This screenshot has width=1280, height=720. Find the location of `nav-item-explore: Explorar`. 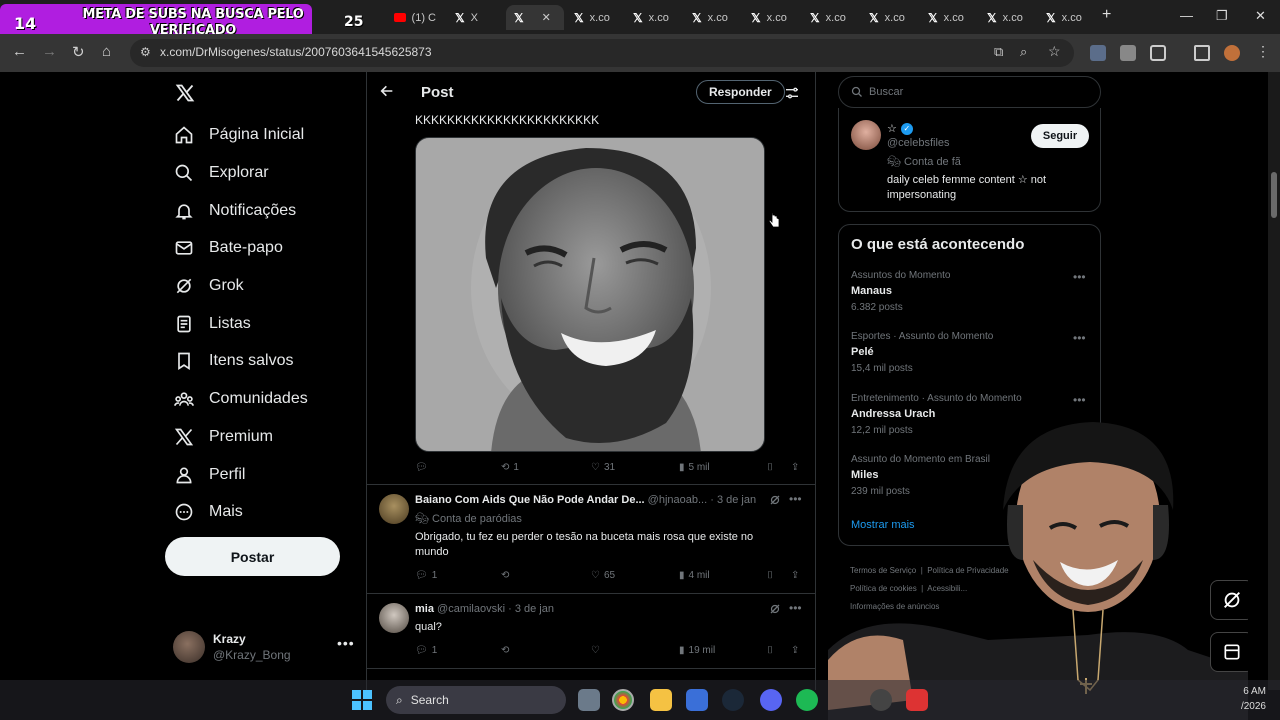

nav-item-explore: Explorar is located at coordinates (221, 173).